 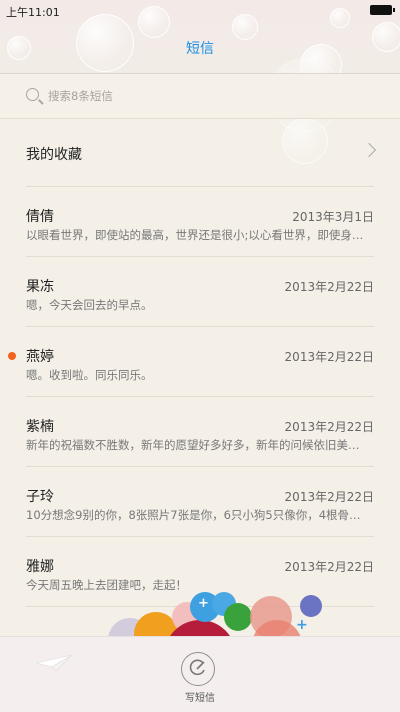 I want to click on conversation-row: 燕婷 2013年2月22日 嗯。收到啦。同乐同乐。, so click(x=200, y=362).